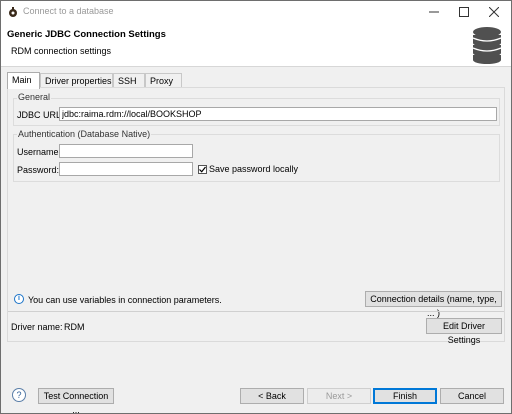 The width and height of the screenshot is (512, 414). Describe the element at coordinates (472, 396) in the screenshot. I see `cancel-button: Cancel` at that location.